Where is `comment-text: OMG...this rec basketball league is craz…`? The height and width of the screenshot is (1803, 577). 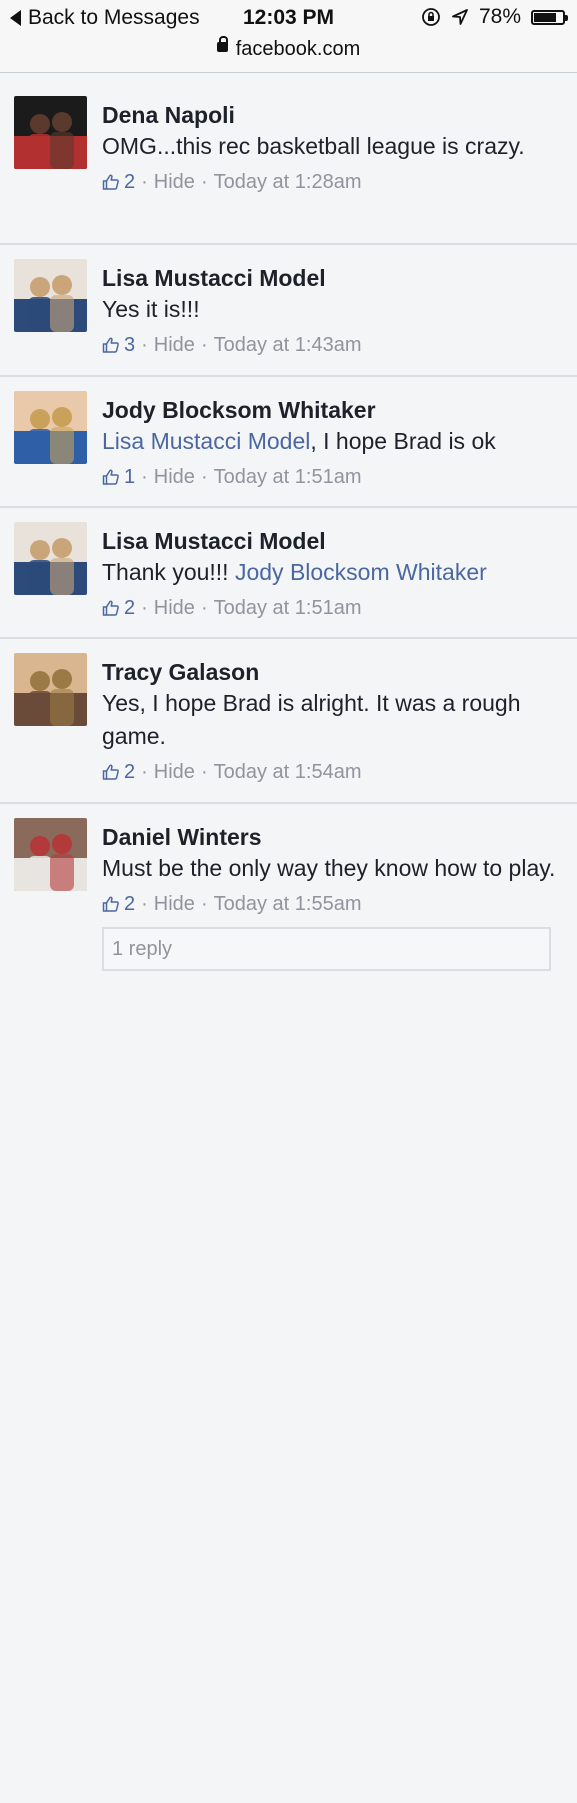 comment-text: OMG...this rec basketball league is craz… is located at coordinates (333, 146).